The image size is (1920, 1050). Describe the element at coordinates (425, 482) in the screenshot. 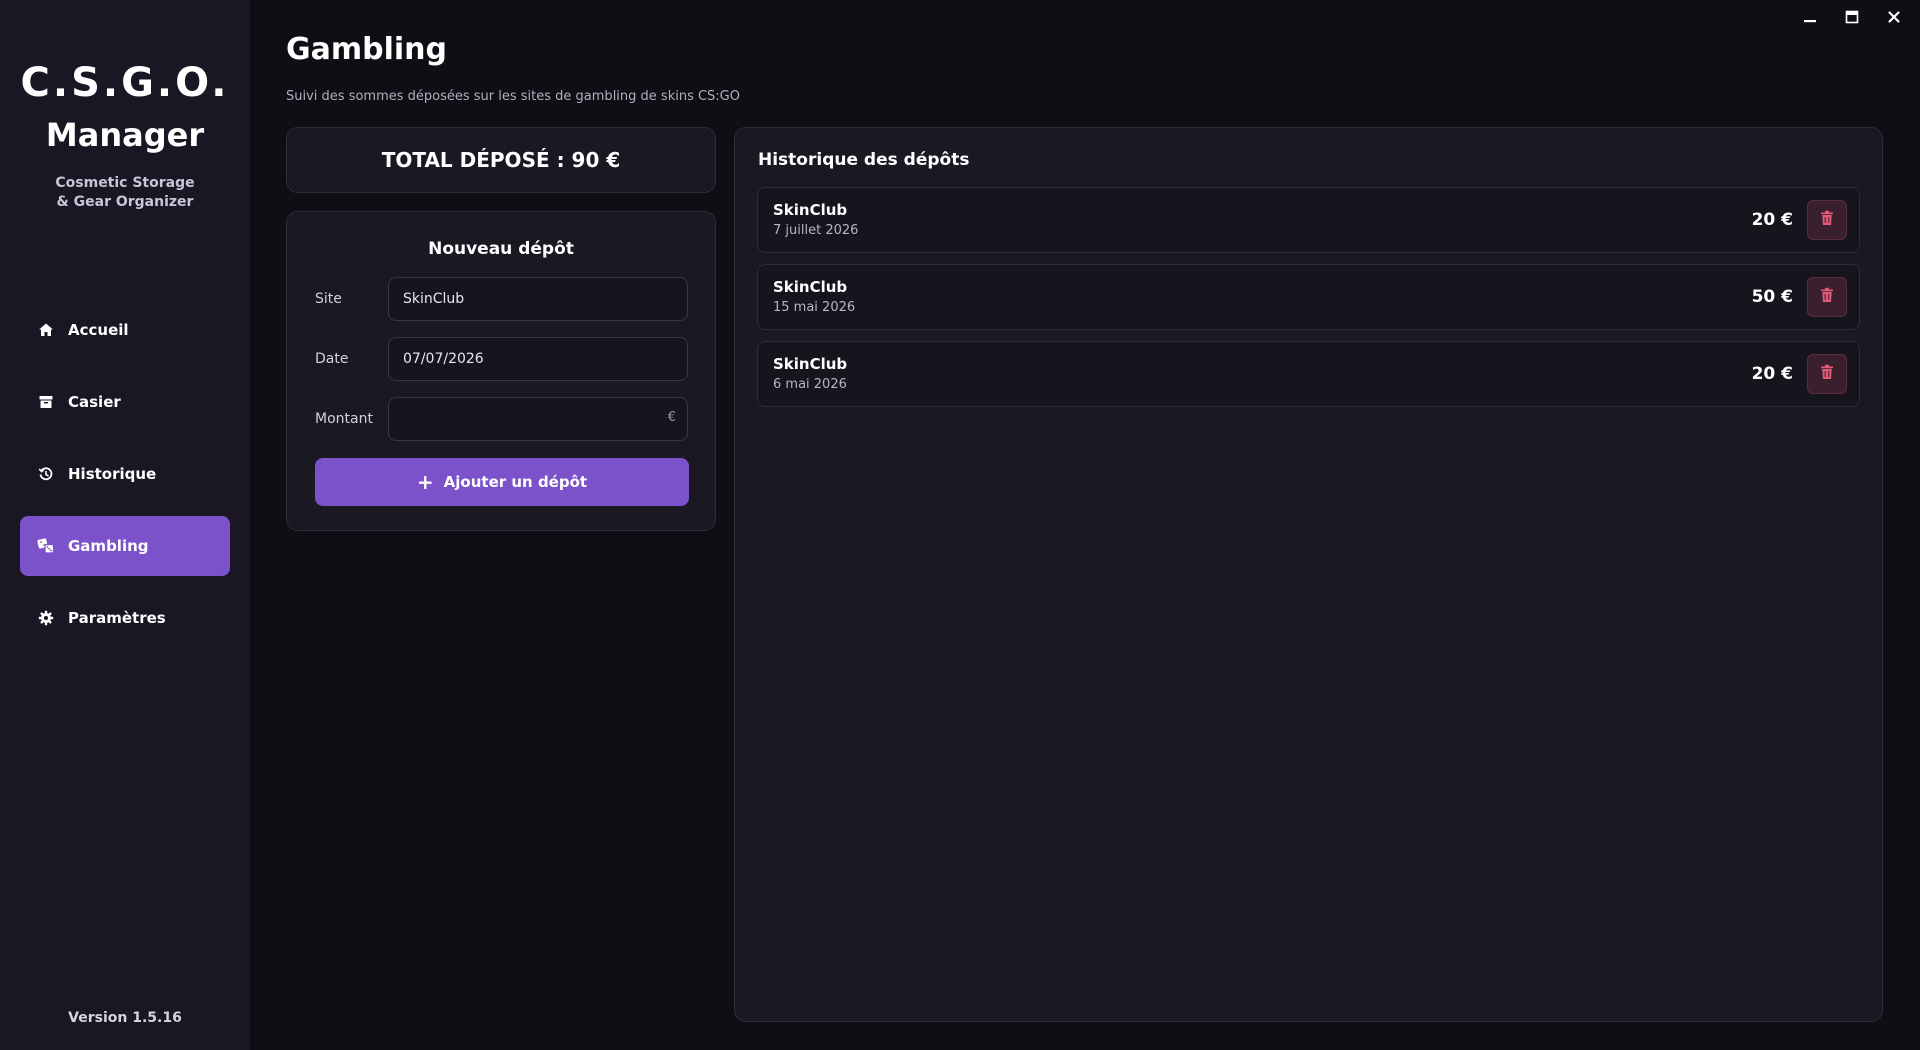

I see `plus-icon: +` at that location.